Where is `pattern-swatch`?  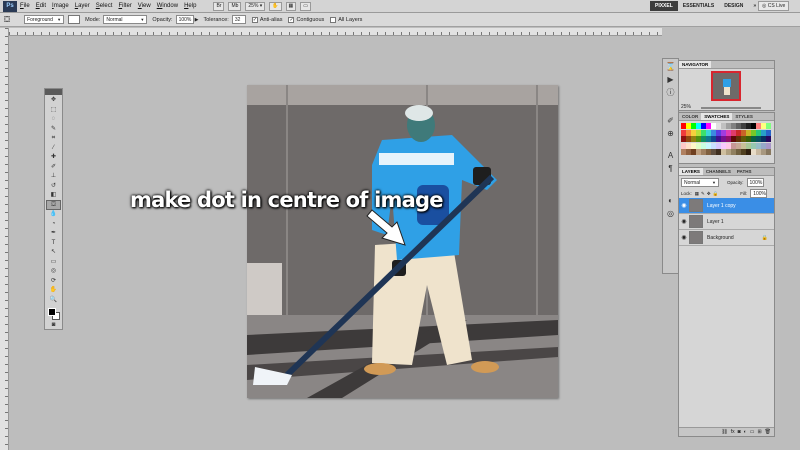
pattern-swatch is located at coordinates (74, 19).